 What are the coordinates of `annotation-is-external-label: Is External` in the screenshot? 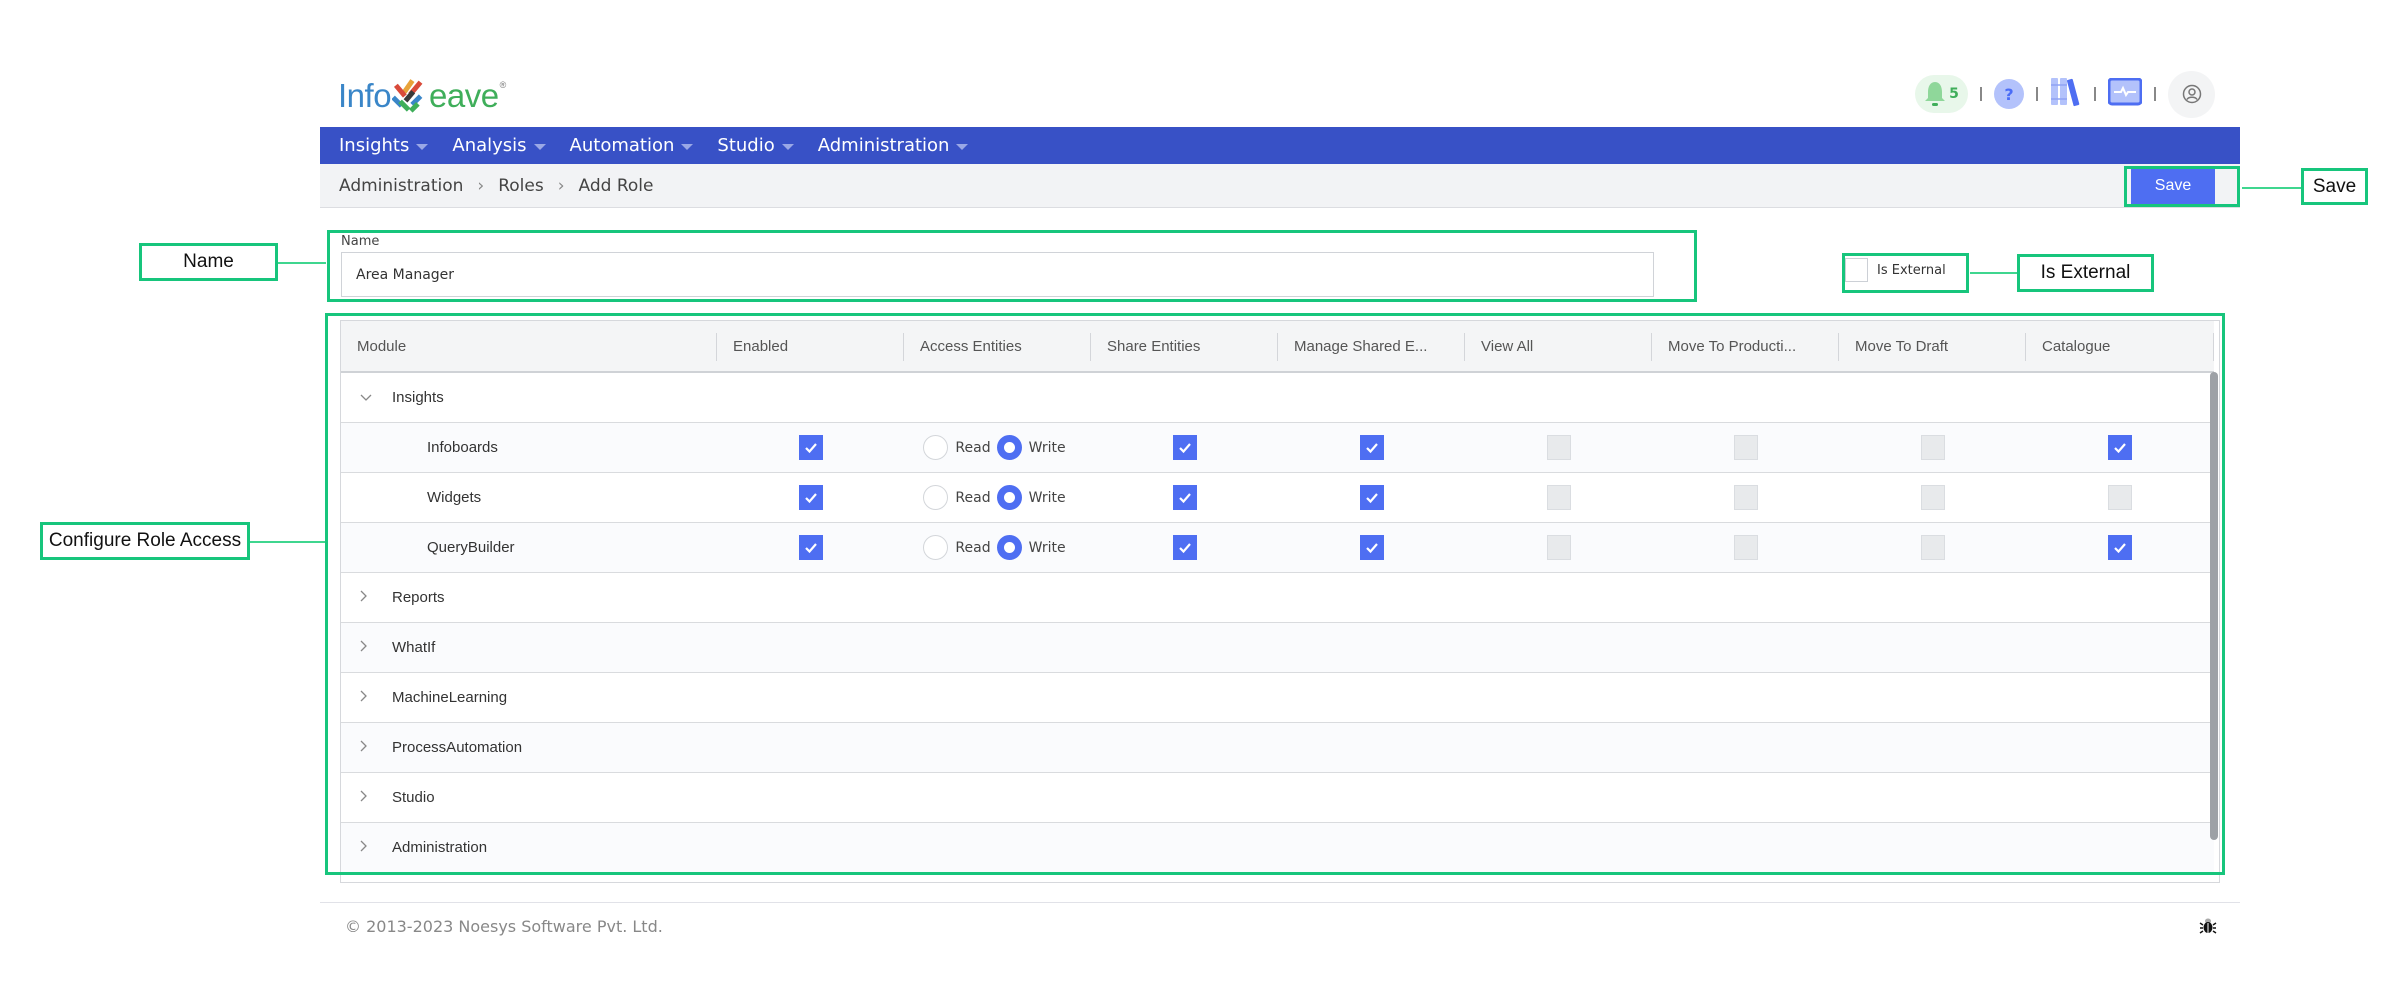 It's located at (2085, 273).